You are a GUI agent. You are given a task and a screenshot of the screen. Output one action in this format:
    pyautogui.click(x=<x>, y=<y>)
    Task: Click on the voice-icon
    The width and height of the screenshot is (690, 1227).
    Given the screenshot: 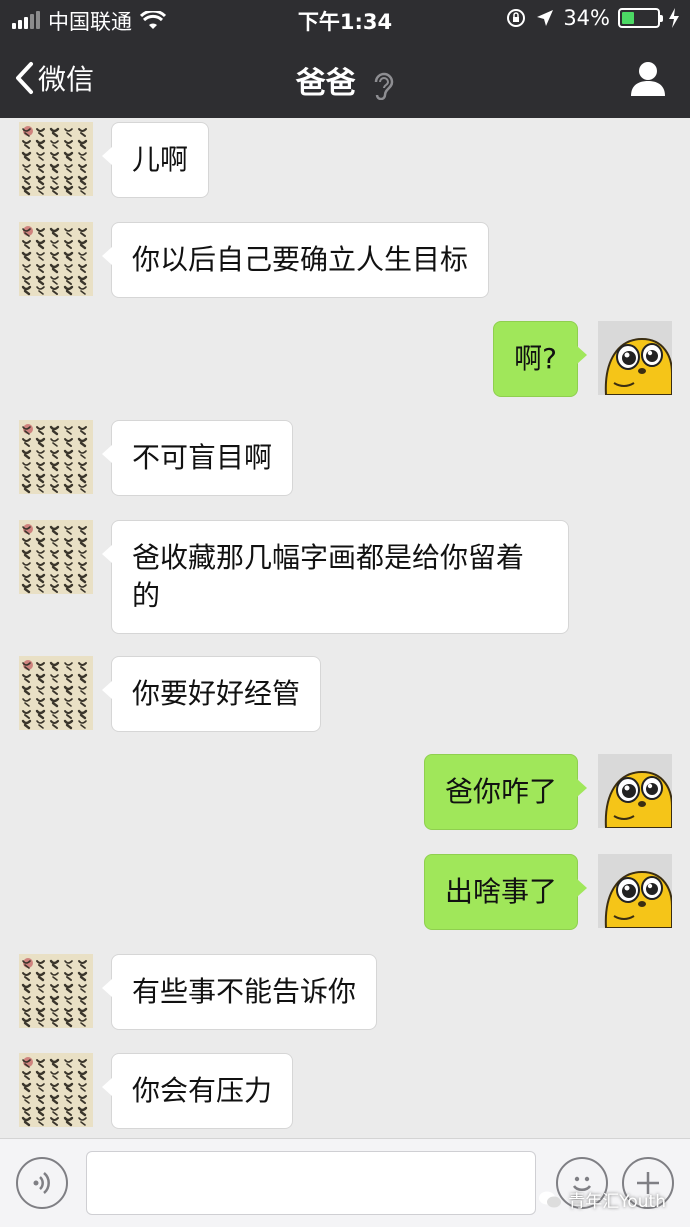 What is the action you would take?
    pyautogui.click(x=41, y=1183)
    